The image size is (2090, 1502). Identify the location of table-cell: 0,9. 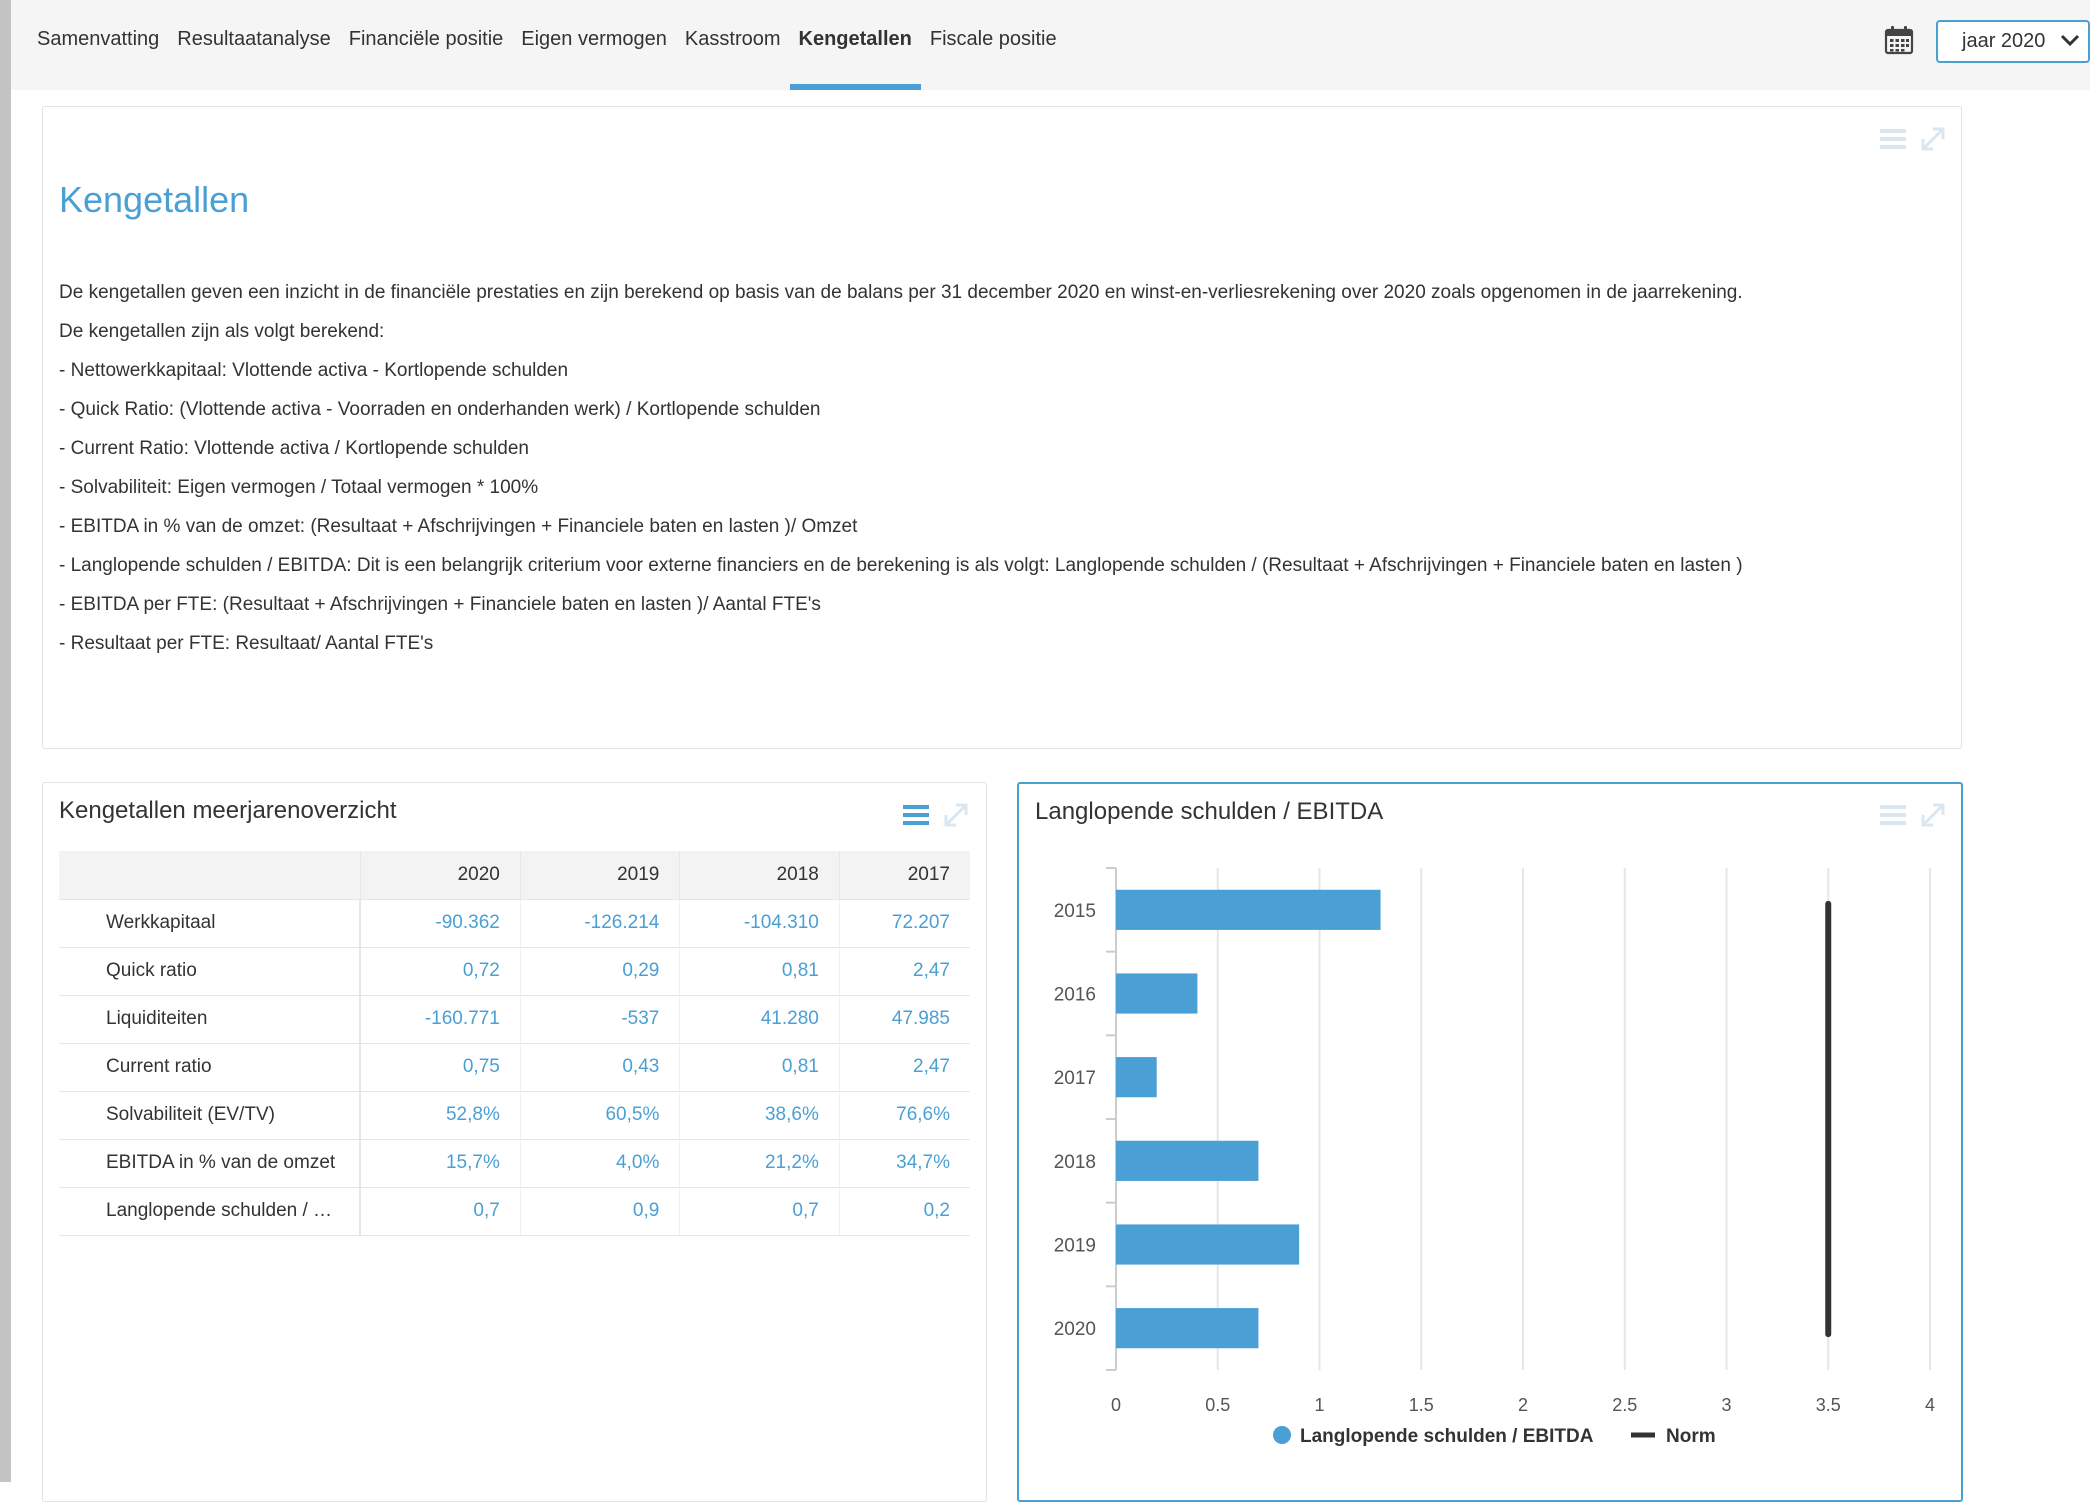
(599, 1211).